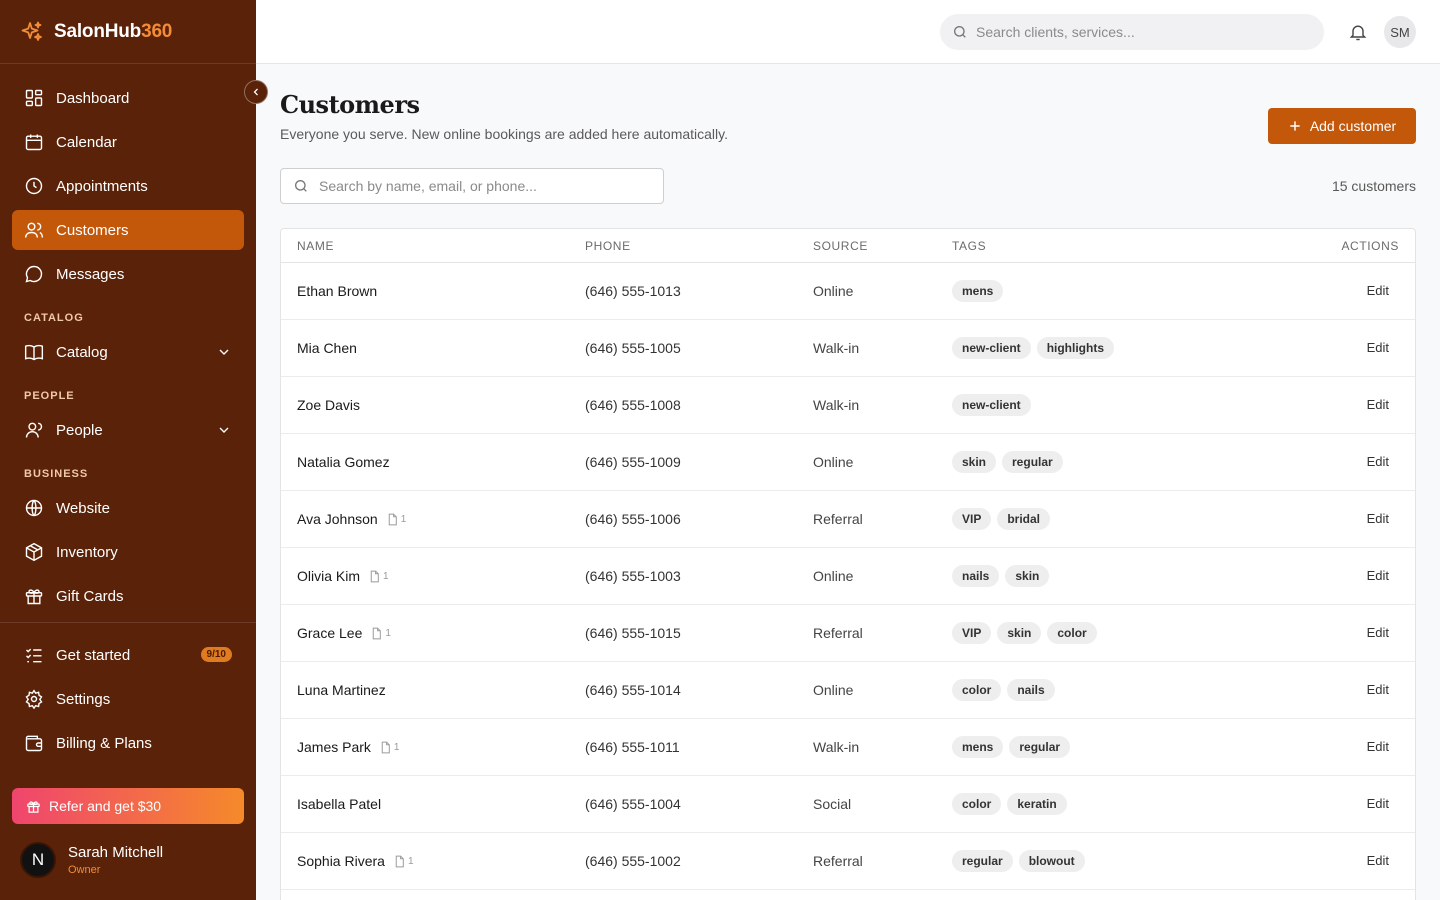  I want to click on tag-chip: highlights, so click(1075, 348).